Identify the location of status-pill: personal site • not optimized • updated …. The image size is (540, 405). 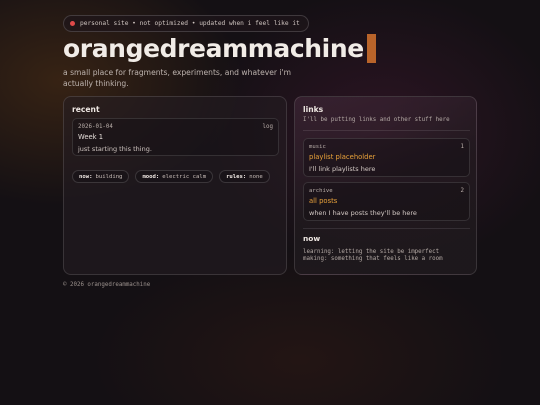
(186, 23).